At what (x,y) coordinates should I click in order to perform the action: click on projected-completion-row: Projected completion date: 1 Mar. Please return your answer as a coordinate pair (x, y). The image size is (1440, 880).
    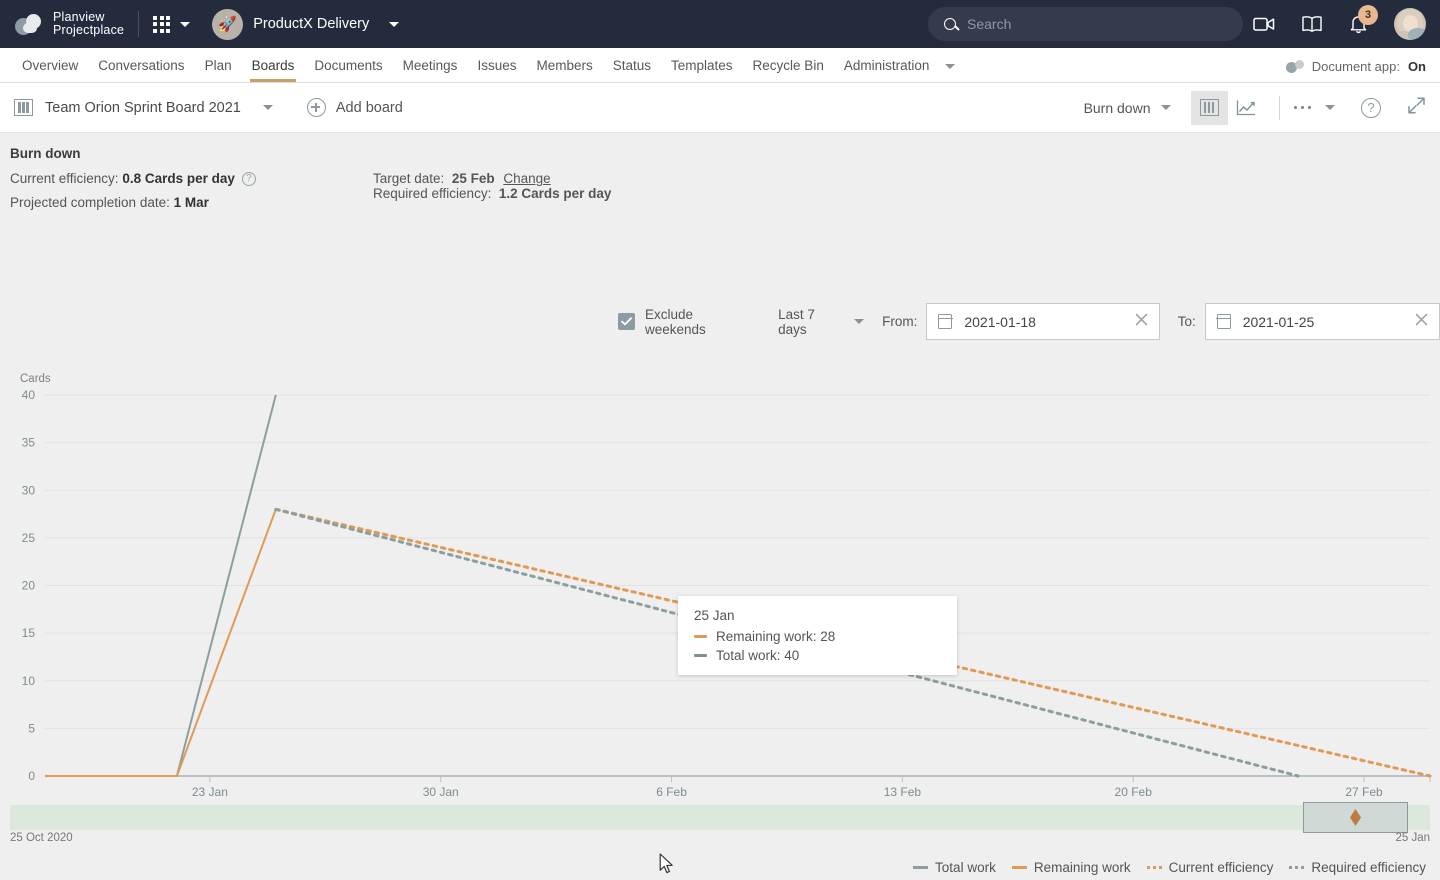
    Looking at the image, I should click on (133, 202).